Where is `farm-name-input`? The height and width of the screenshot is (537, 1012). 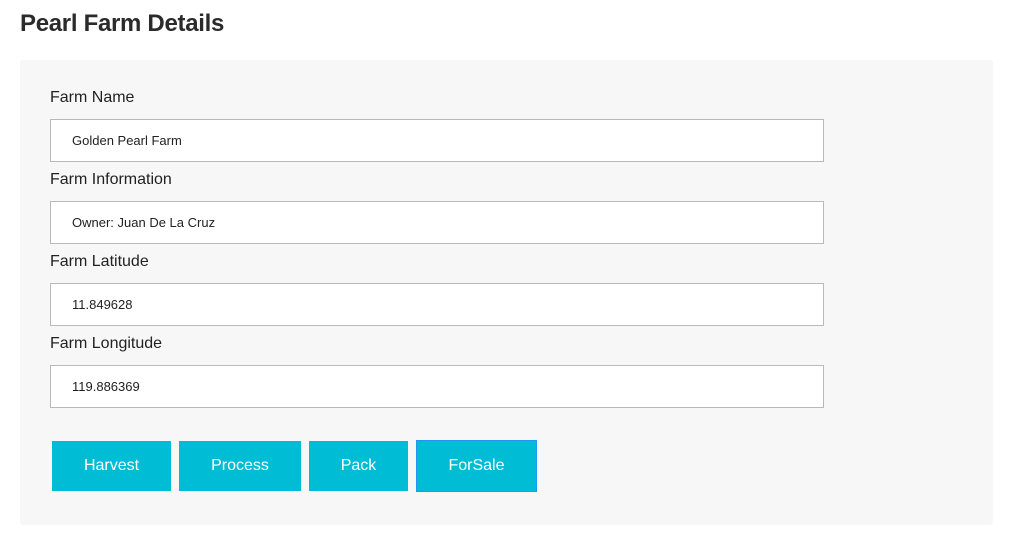 farm-name-input is located at coordinates (437, 140).